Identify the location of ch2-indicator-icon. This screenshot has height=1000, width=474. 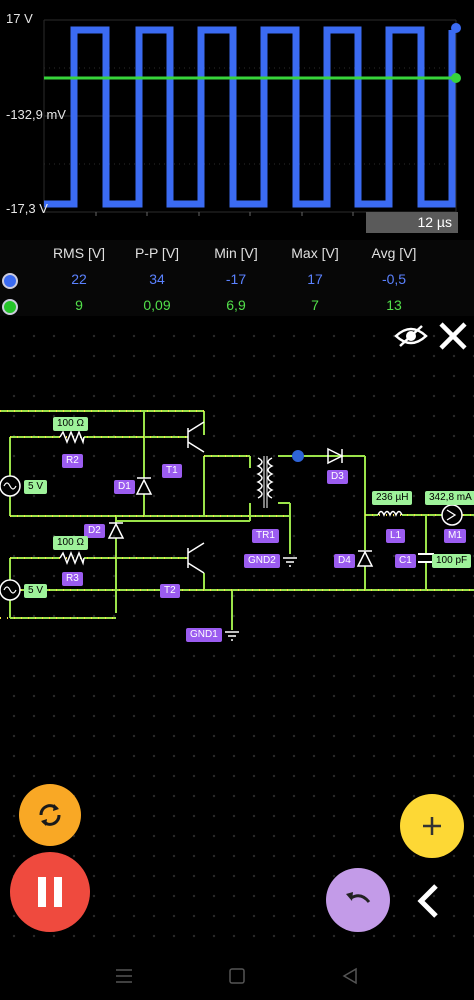
(10, 307).